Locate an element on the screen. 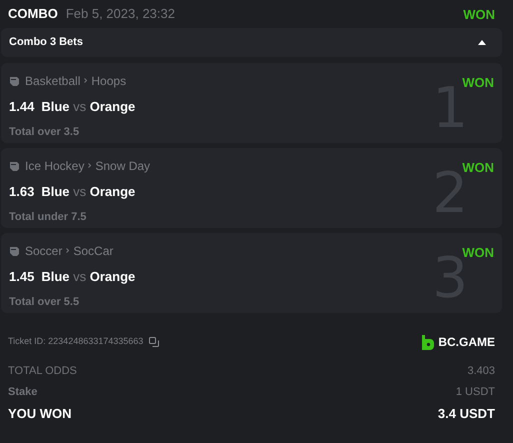 The width and height of the screenshot is (513, 443). total-label: YOU WON is located at coordinates (40, 414).